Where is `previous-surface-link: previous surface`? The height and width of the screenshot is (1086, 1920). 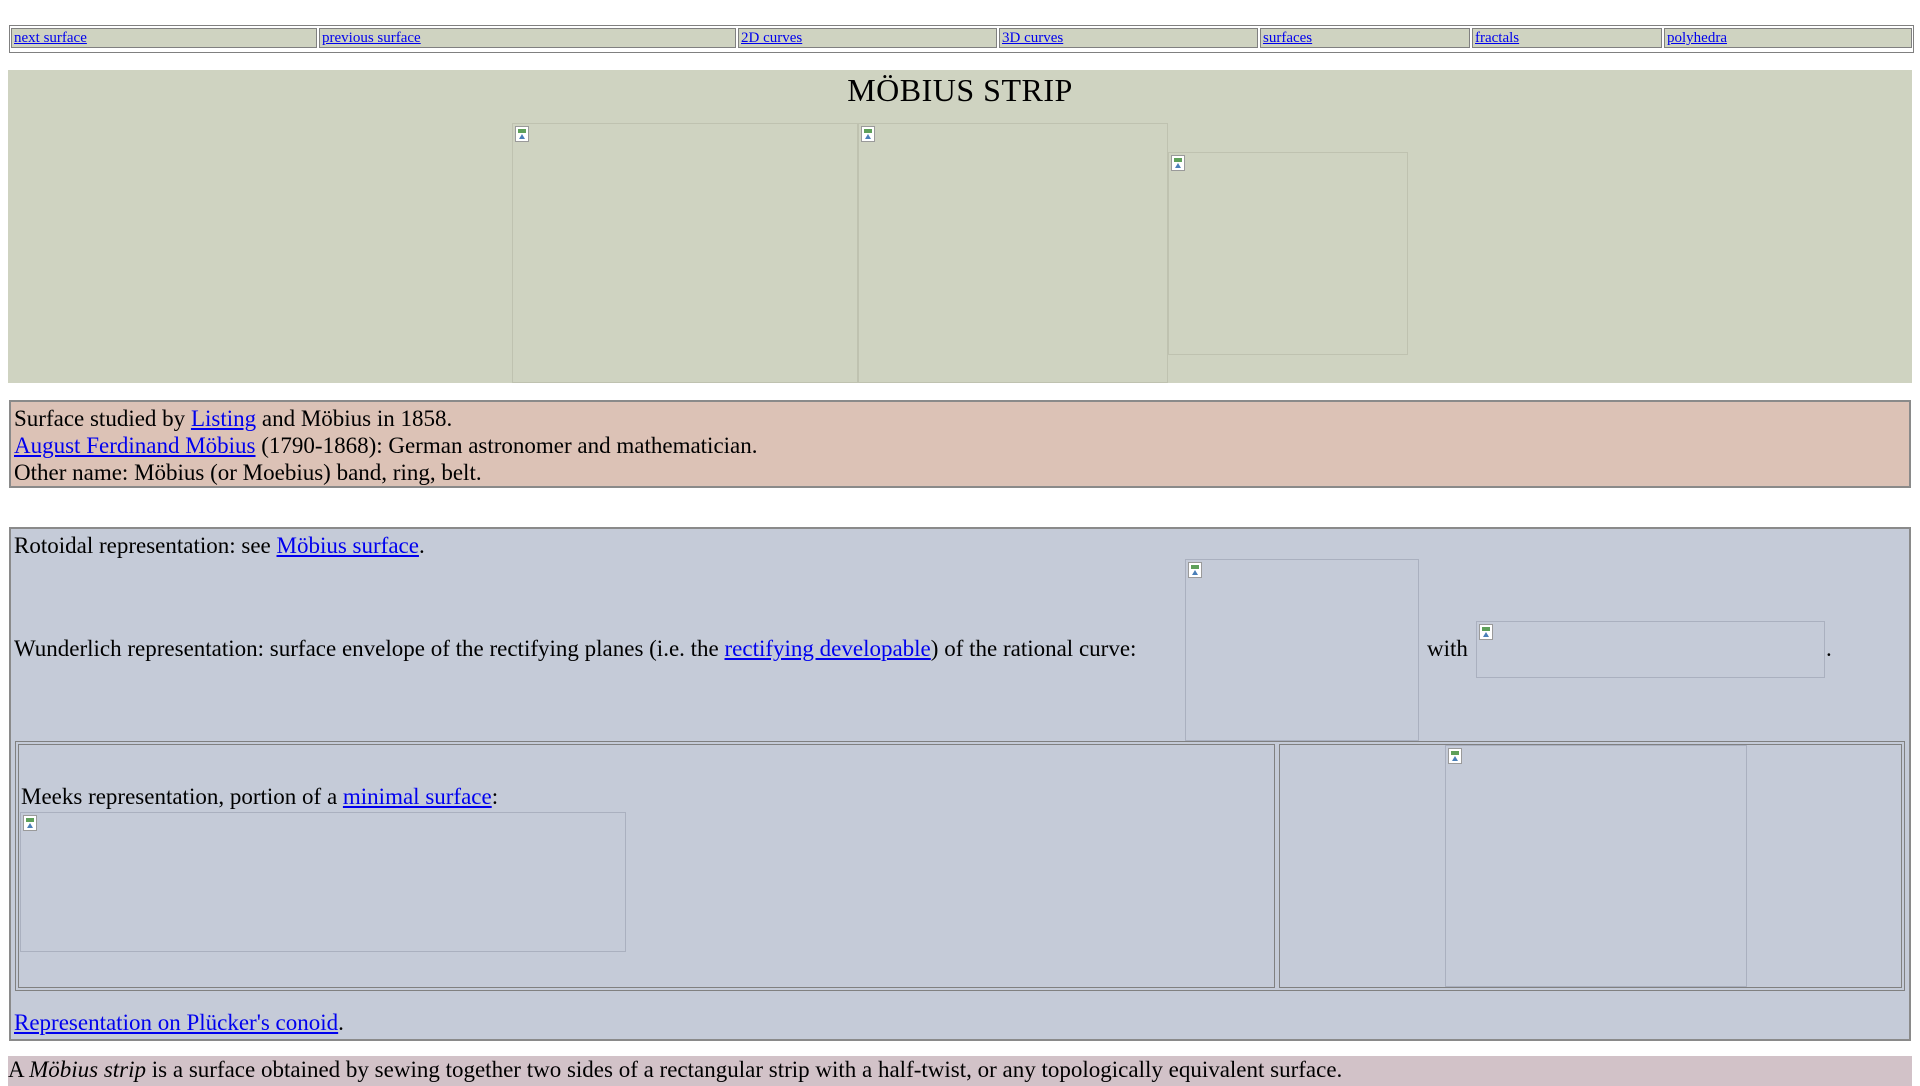
previous-surface-link: previous surface is located at coordinates (371, 38).